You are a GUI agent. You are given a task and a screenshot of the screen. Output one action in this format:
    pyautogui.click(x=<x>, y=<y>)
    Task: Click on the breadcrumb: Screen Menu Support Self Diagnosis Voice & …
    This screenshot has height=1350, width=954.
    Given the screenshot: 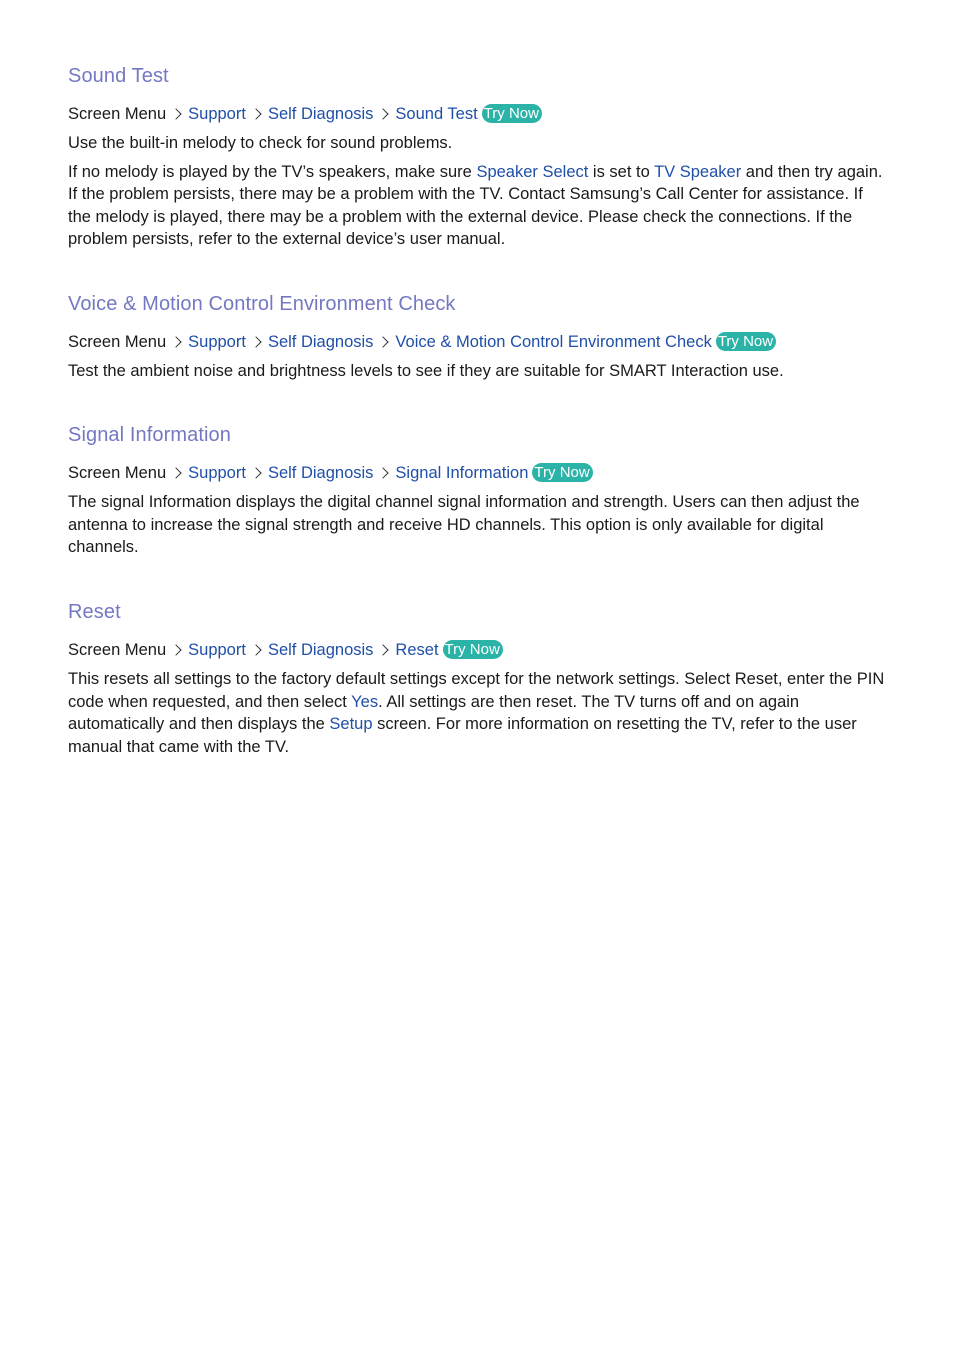 What is the action you would take?
    pyautogui.click(x=478, y=342)
    